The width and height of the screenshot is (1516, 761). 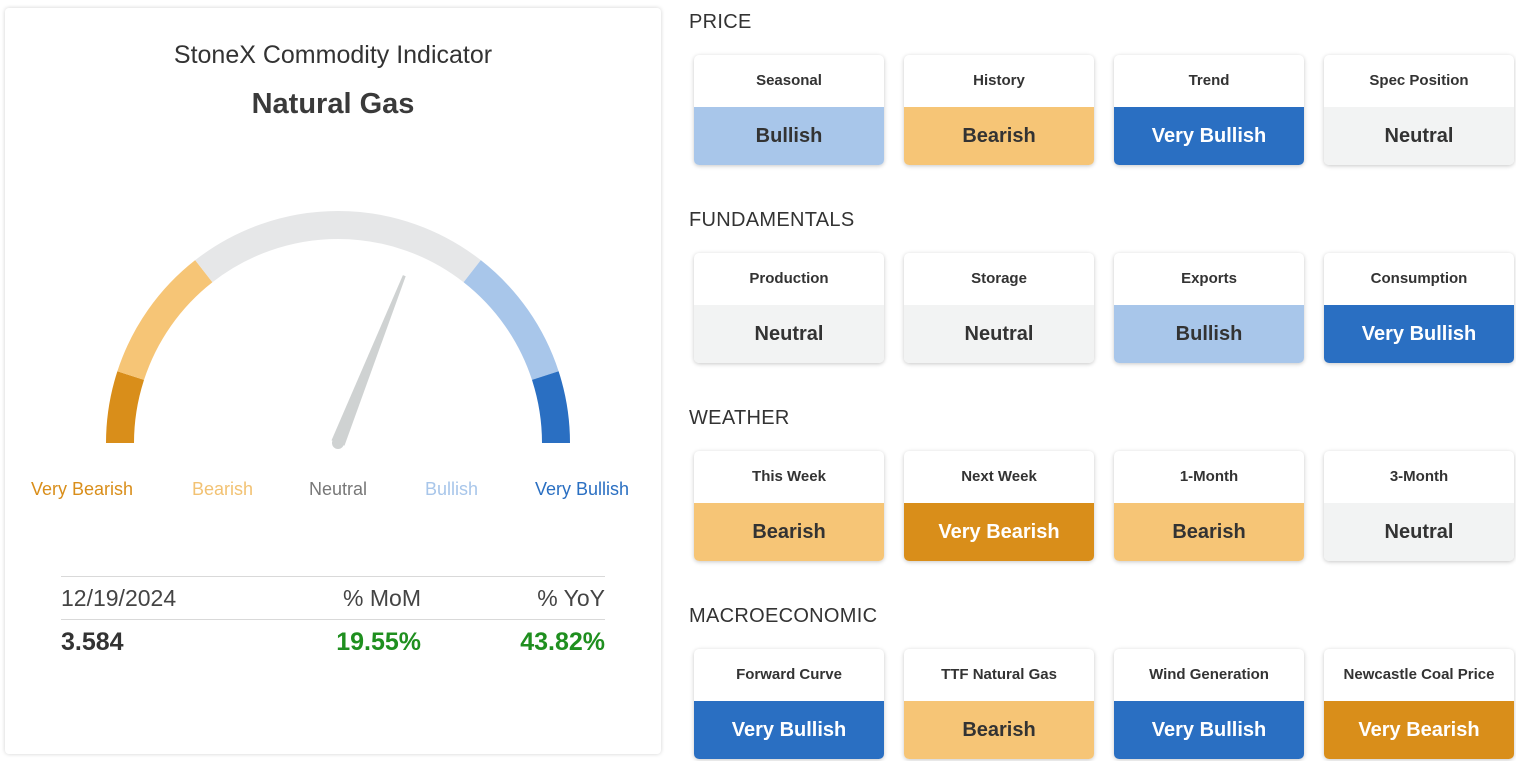 I want to click on indicator-label: Storage, so click(x=999, y=278).